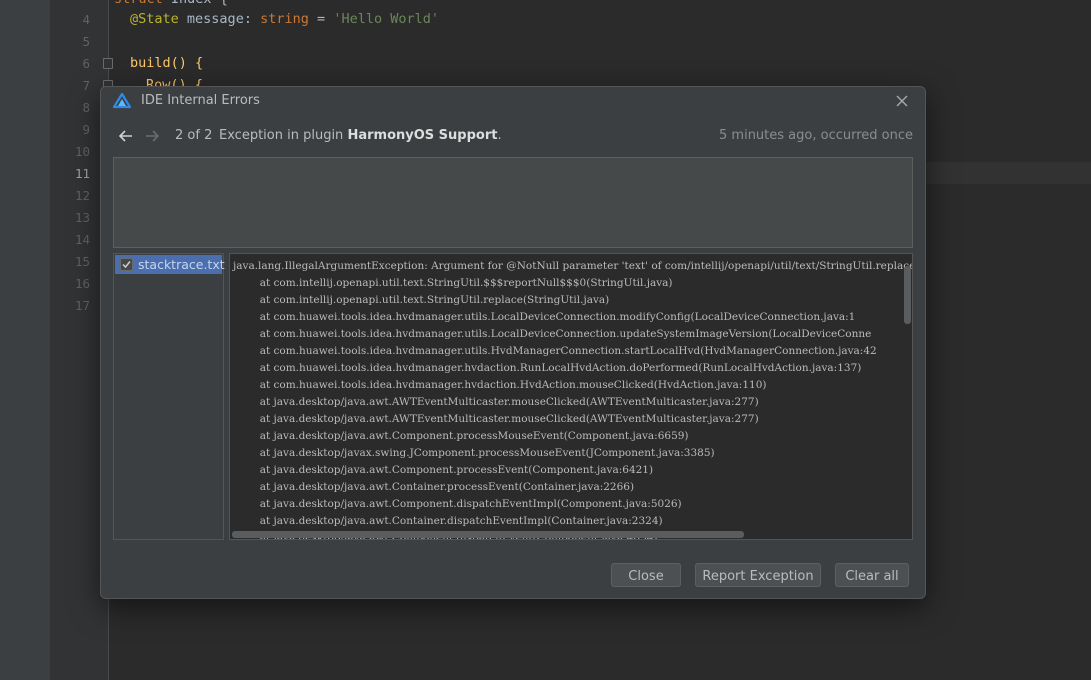  I want to click on close-button: Close, so click(646, 575).